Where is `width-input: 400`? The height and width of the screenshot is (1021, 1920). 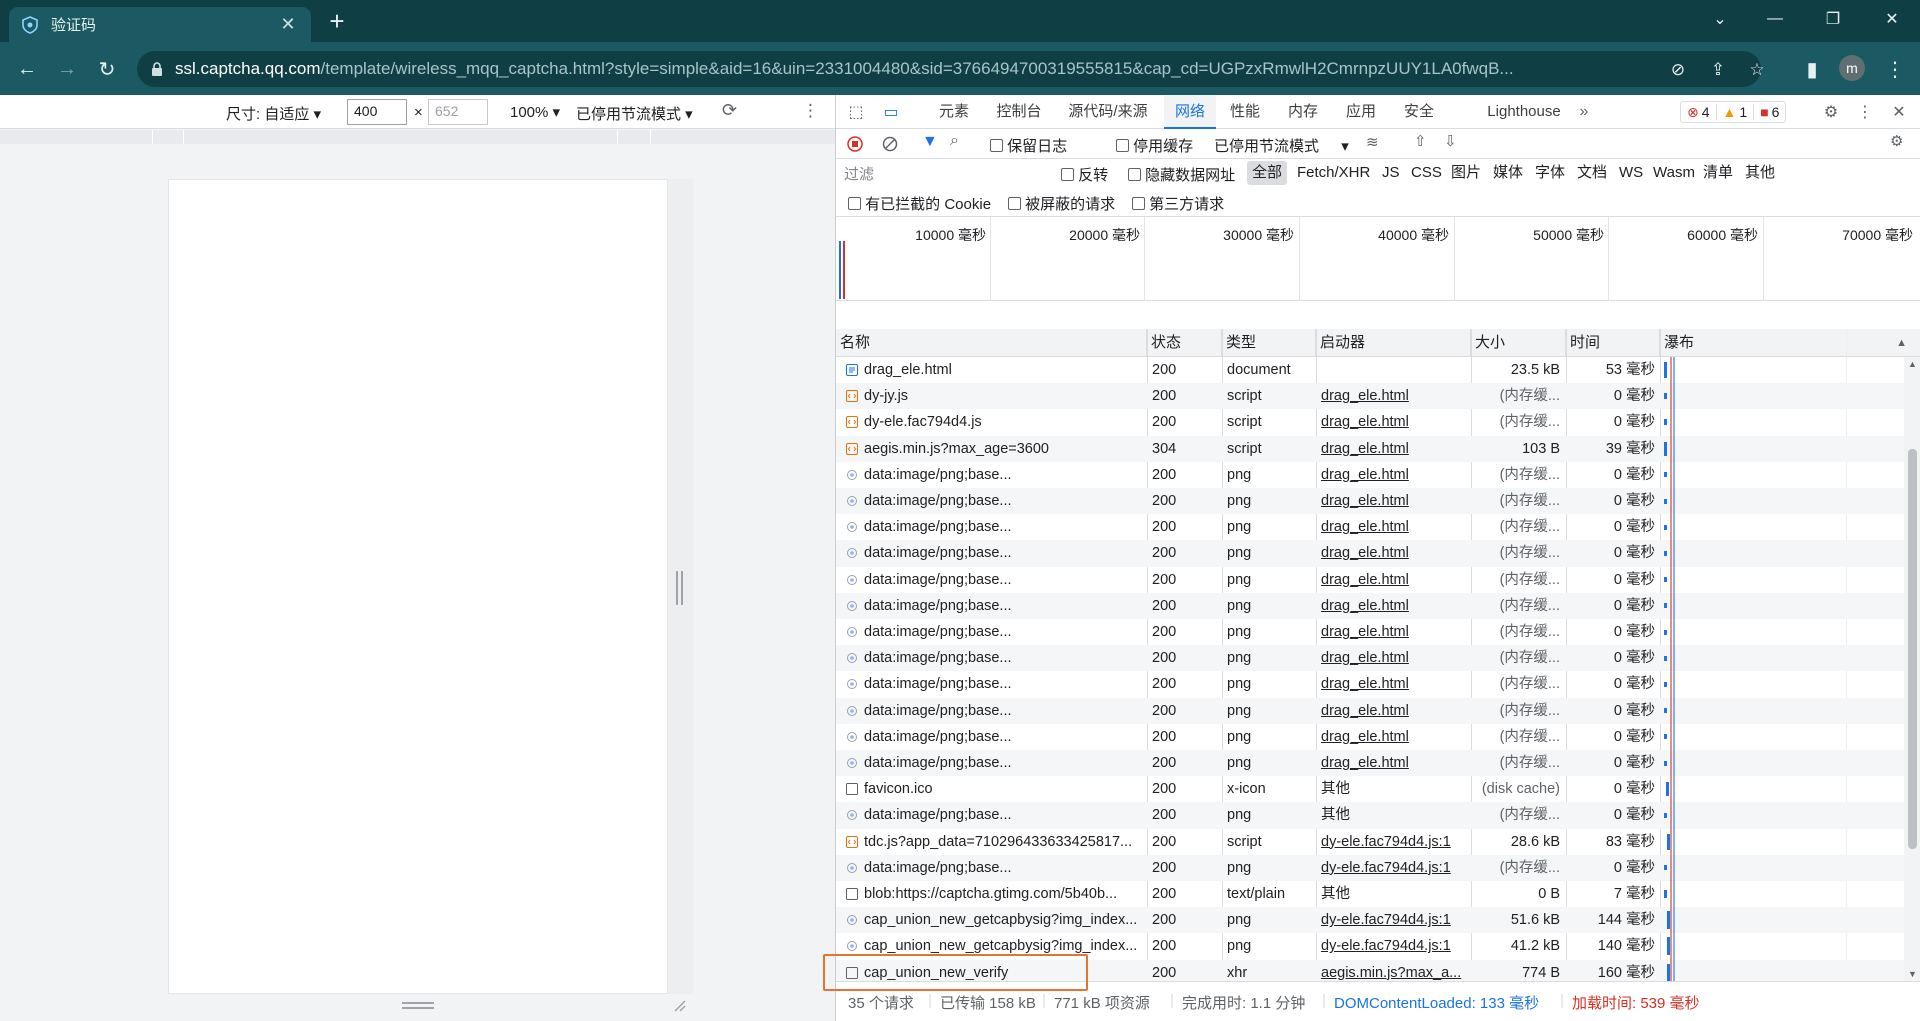
width-input: 400 is located at coordinates (377, 112).